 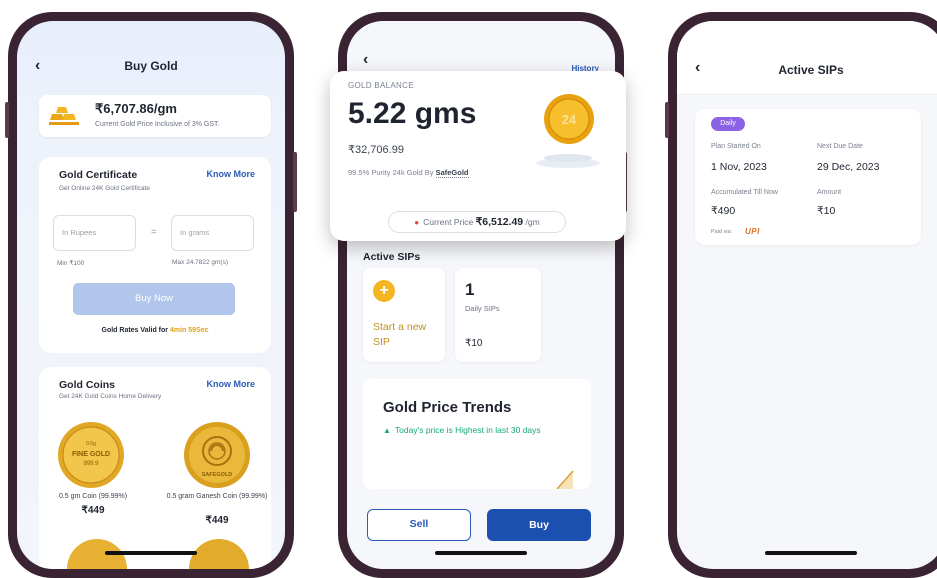 What do you see at coordinates (94, 233) in the screenshot?
I see `rupees-input: In Rupees` at bounding box center [94, 233].